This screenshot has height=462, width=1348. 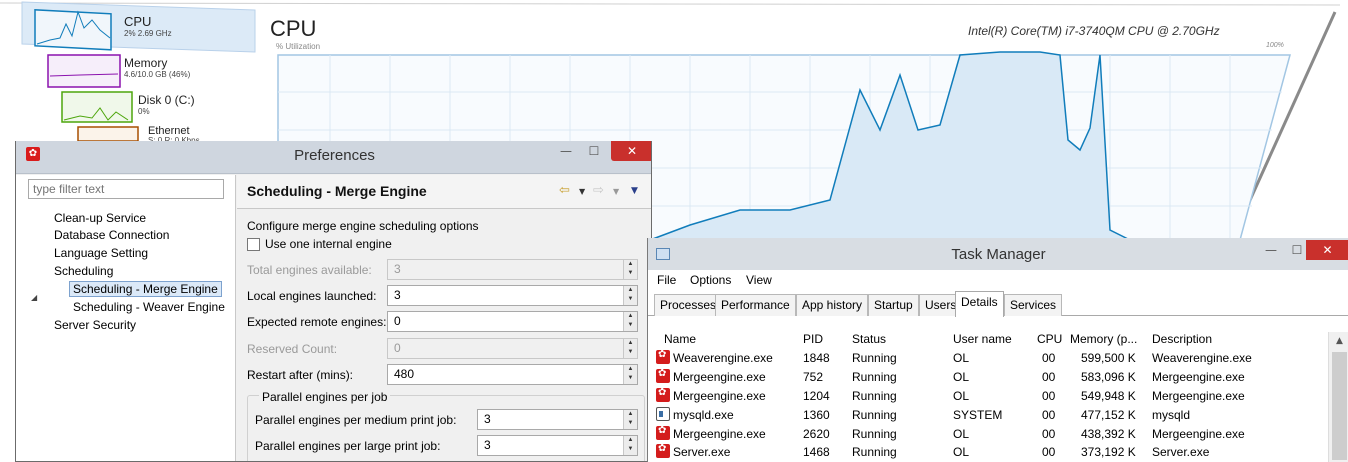 What do you see at coordinates (557, 445) in the screenshot?
I see `large-print-job-field: 3 ▲ ▼` at bounding box center [557, 445].